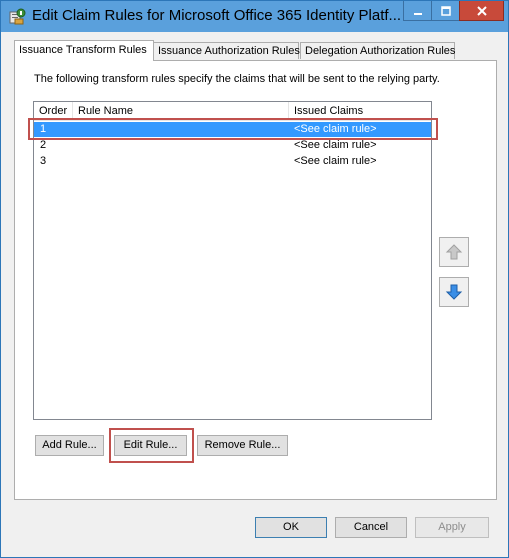 The image size is (509, 558). What do you see at coordinates (233, 129) in the screenshot?
I see `highlight-selected-rule` at bounding box center [233, 129].